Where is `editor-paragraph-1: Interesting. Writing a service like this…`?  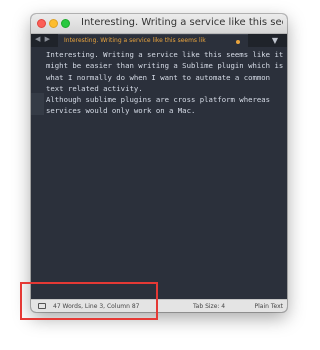 editor-paragraph-1: Interesting. Writing a service like this… is located at coordinates (165, 71).